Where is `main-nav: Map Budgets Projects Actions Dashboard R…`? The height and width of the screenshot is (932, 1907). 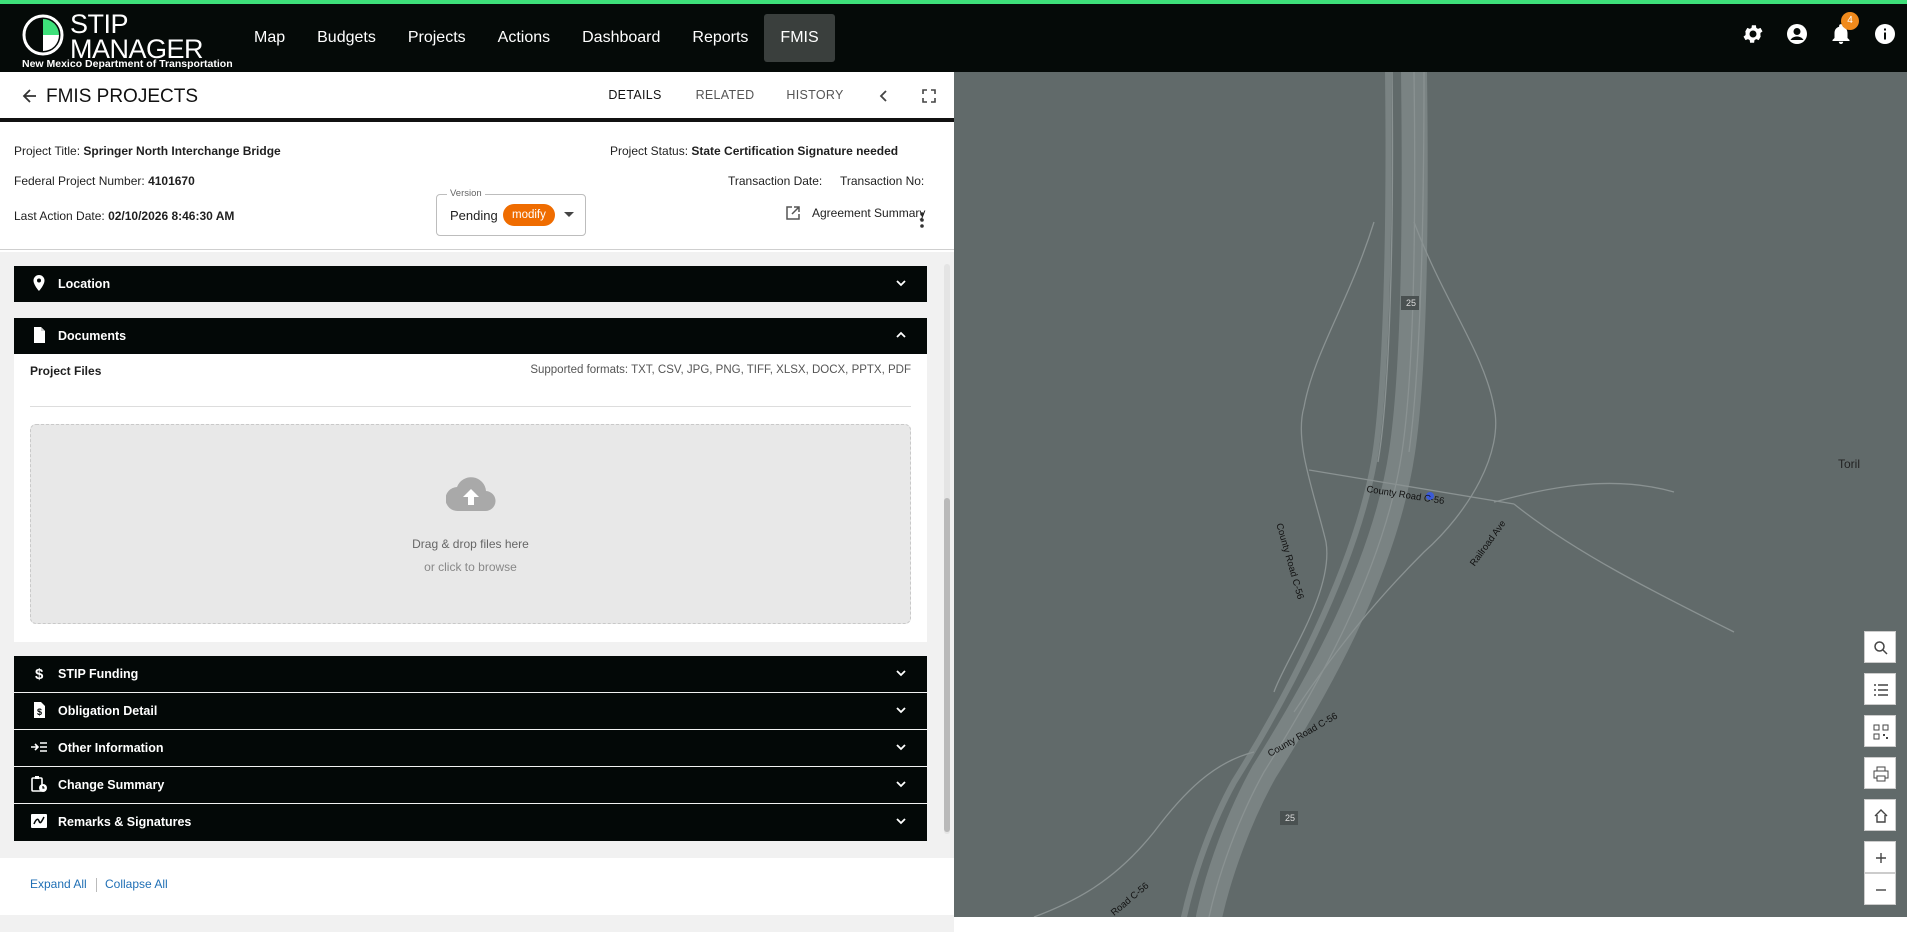
main-nav: Map Budgets Projects Actions Dashboard R… is located at coordinates (536, 38).